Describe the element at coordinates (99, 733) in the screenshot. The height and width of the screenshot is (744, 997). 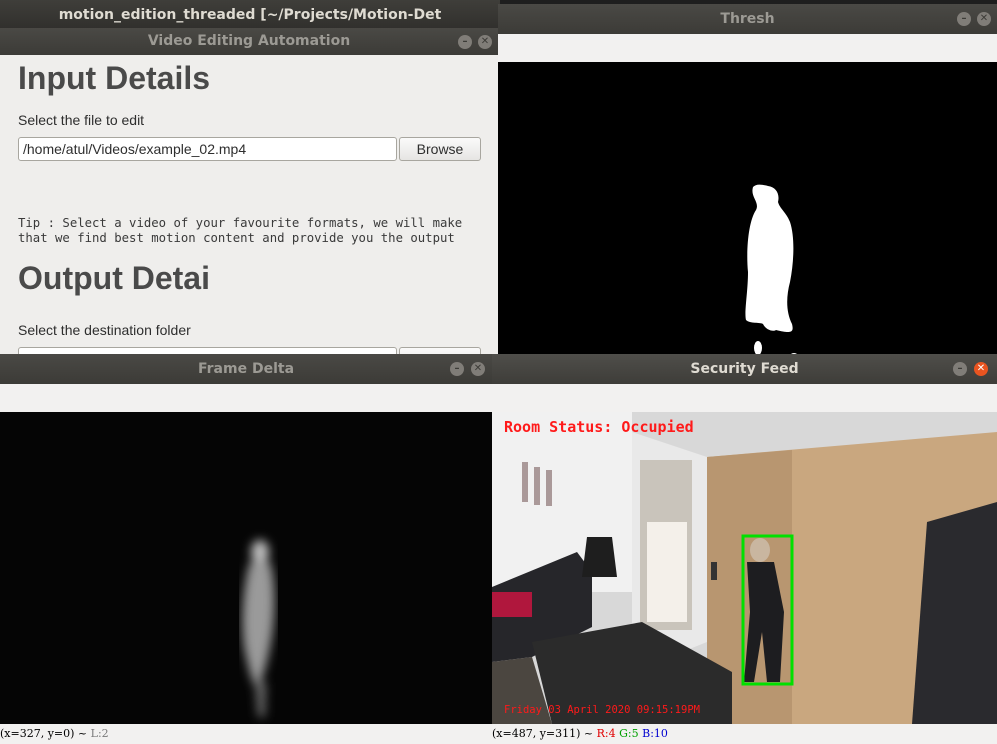
I see `pixel-level: L:2` at that location.